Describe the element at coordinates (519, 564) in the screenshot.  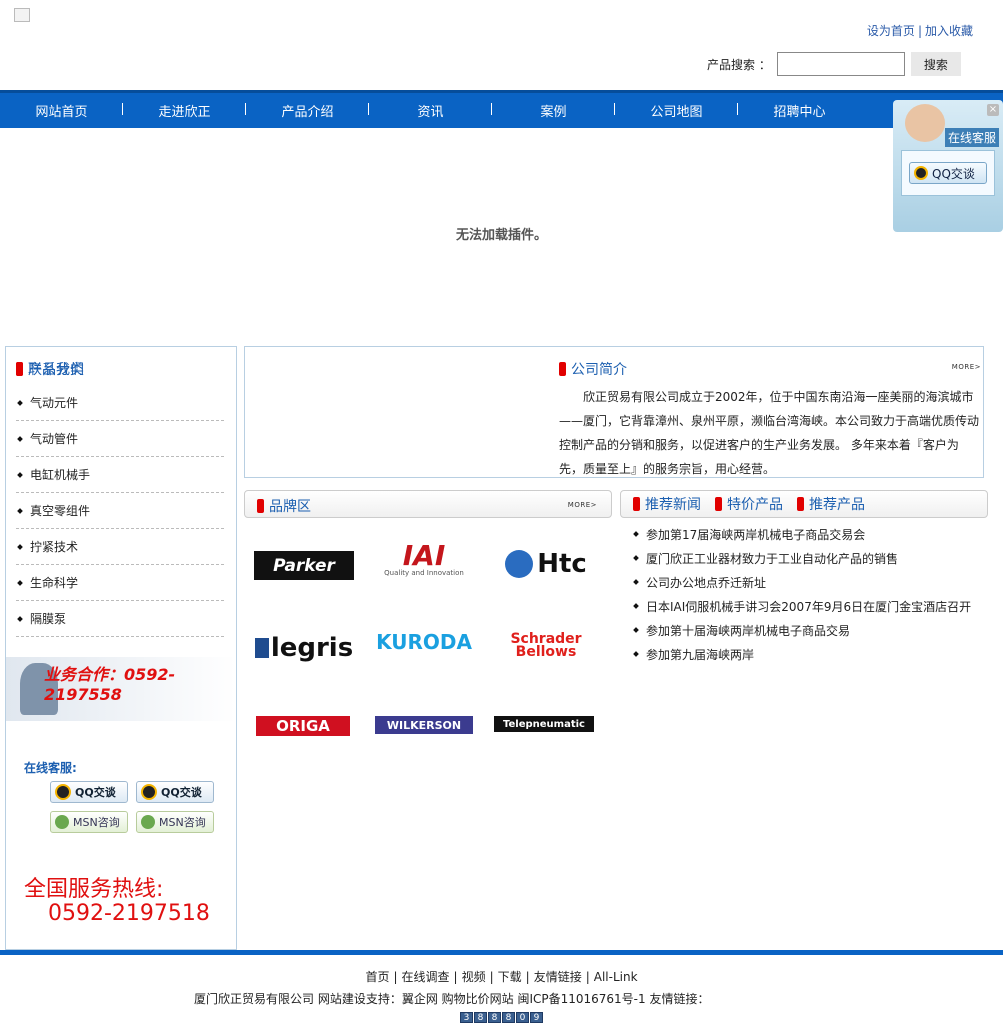
I see `htc-globe-icon` at that location.